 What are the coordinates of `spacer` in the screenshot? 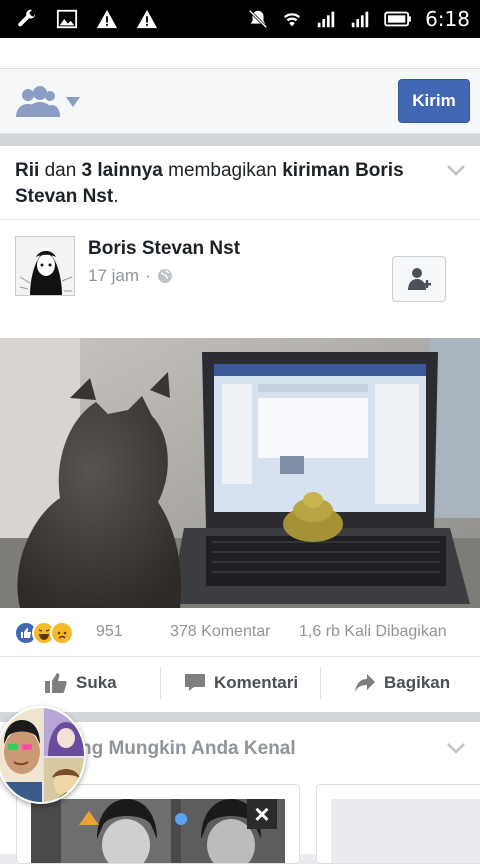 It's located at (240, 53).